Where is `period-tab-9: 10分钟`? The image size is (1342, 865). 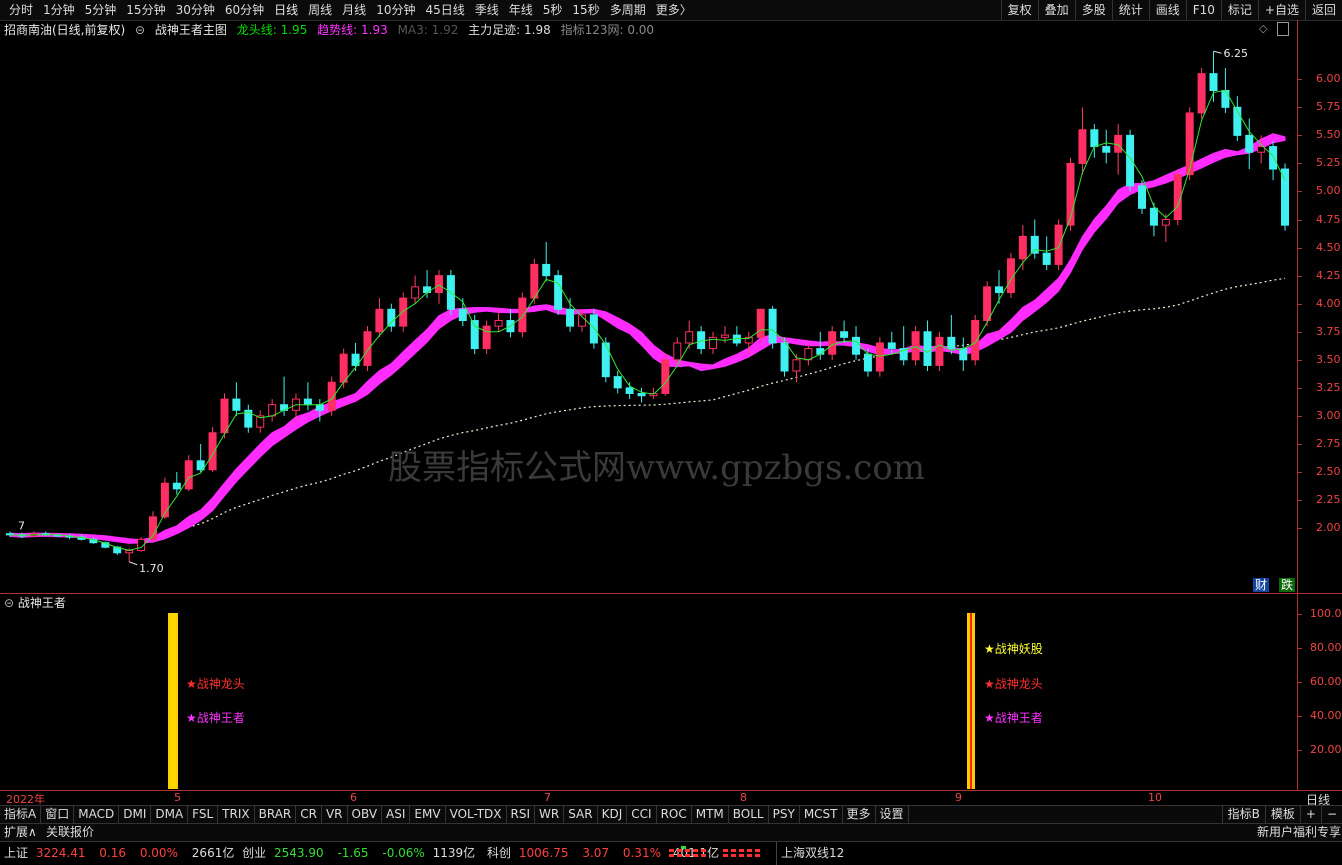 period-tab-9: 10分钟 is located at coordinates (395, 10).